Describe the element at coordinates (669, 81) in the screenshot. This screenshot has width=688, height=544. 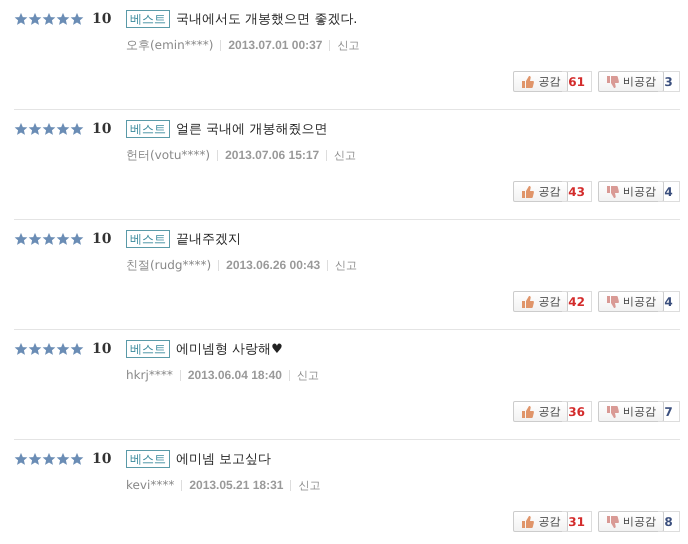
I see `dislike-count: 3` at that location.